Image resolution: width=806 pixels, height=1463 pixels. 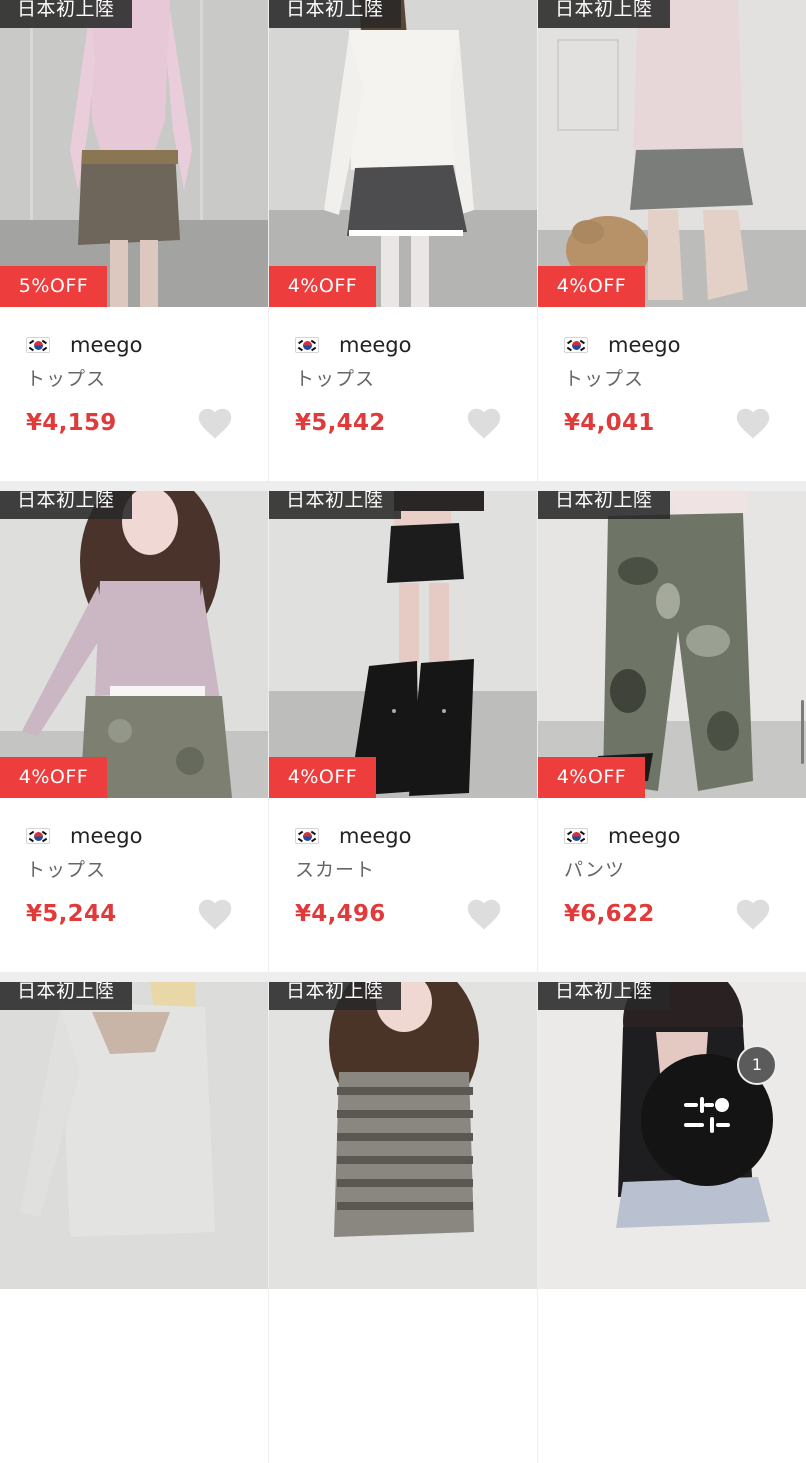 I want to click on product-price: ¥4,496, so click(x=340, y=914).